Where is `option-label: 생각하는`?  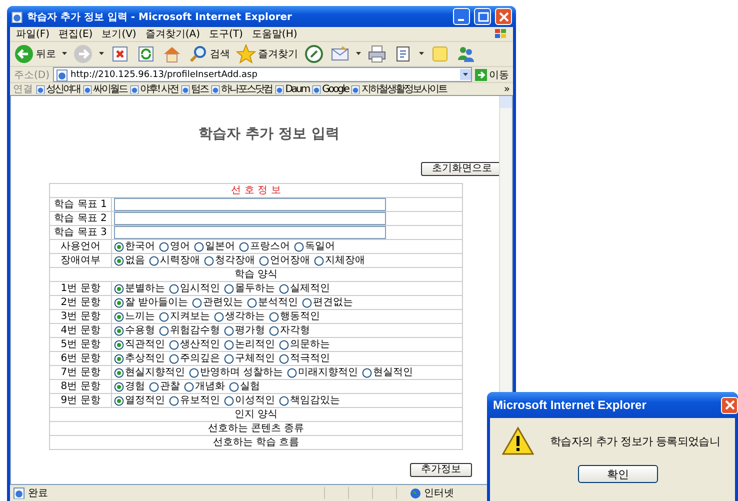 option-label: 생각하는 is located at coordinates (245, 316).